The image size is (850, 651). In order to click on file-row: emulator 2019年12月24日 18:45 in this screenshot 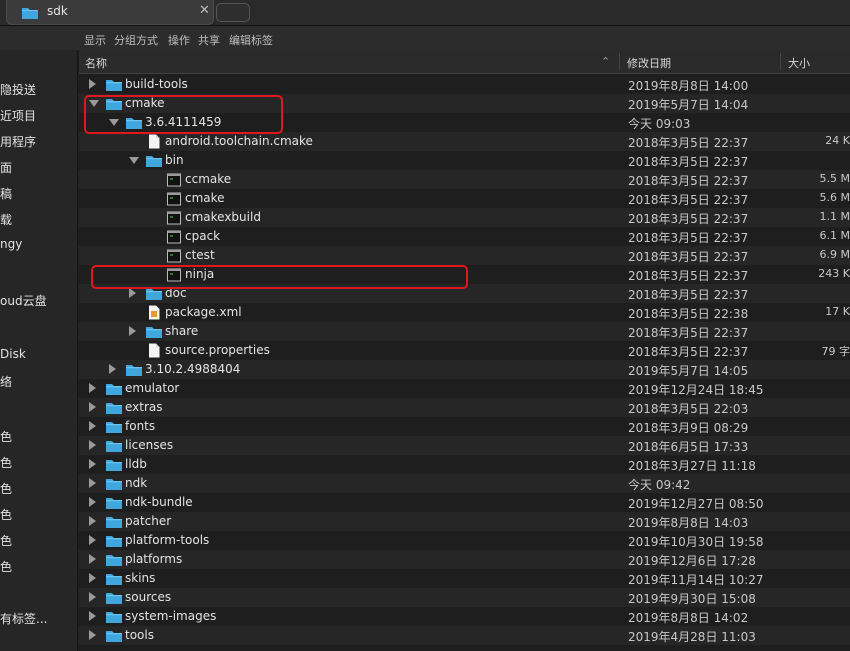, I will do `click(464, 388)`.